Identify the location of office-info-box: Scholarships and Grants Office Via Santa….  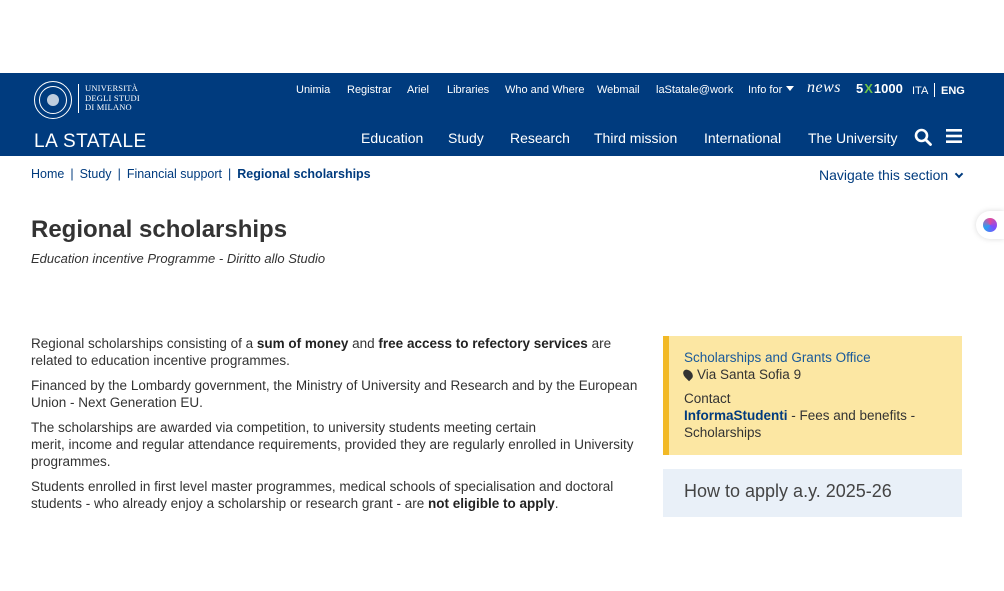
(812, 395).